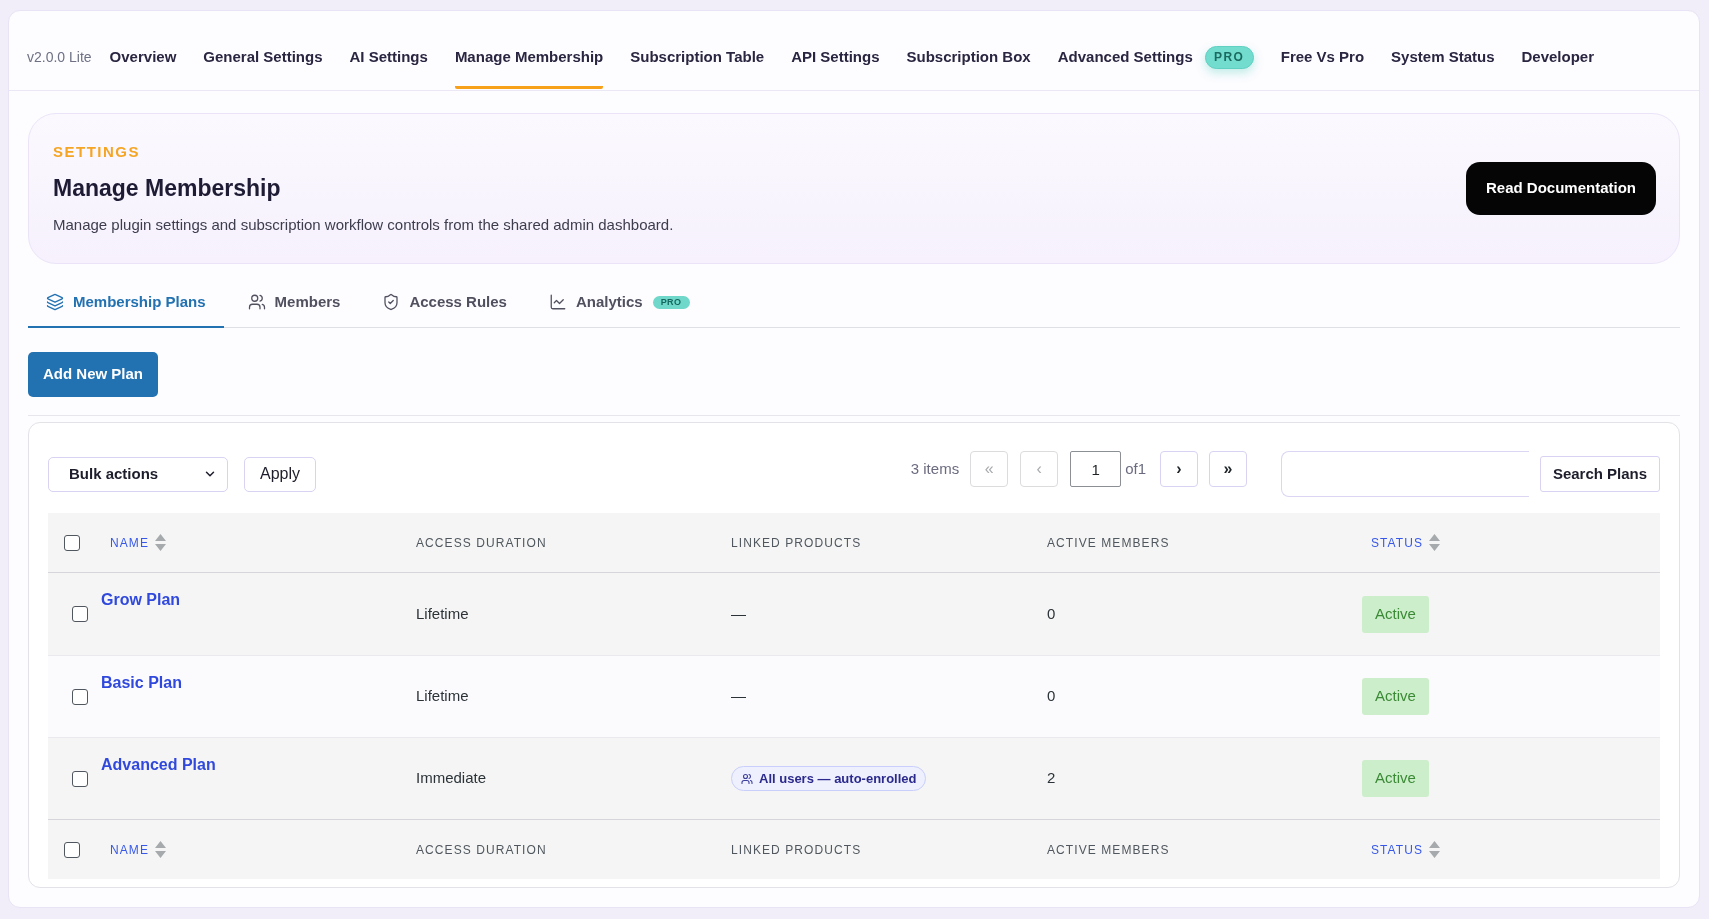 This screenshot has width=1709, height=919. I want to click on nav-tab: System Status, so click(1443, 68).